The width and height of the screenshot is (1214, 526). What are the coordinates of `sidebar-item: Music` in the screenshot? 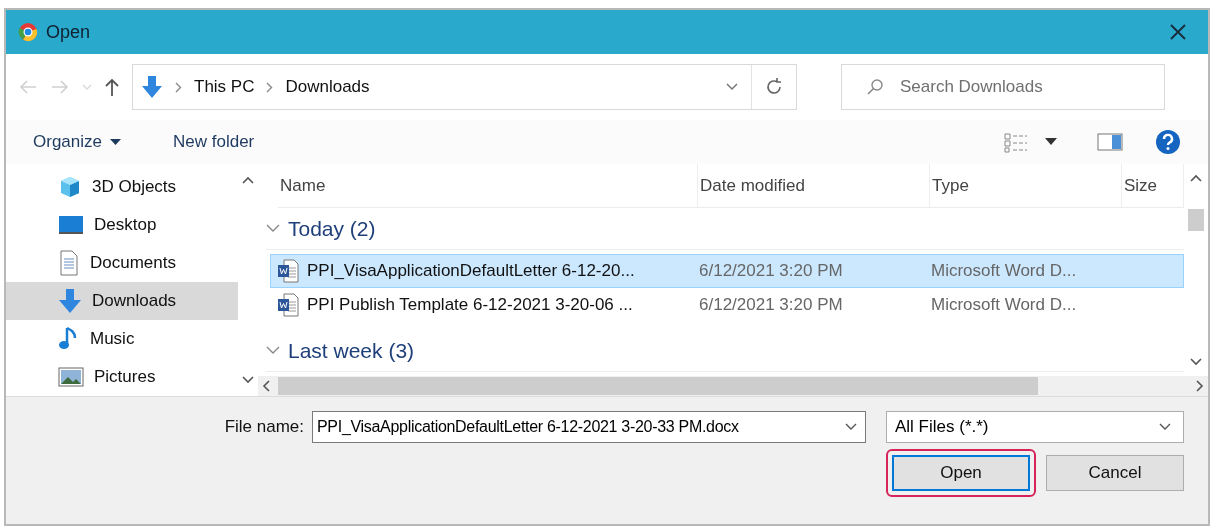 It's located at (122, 339).